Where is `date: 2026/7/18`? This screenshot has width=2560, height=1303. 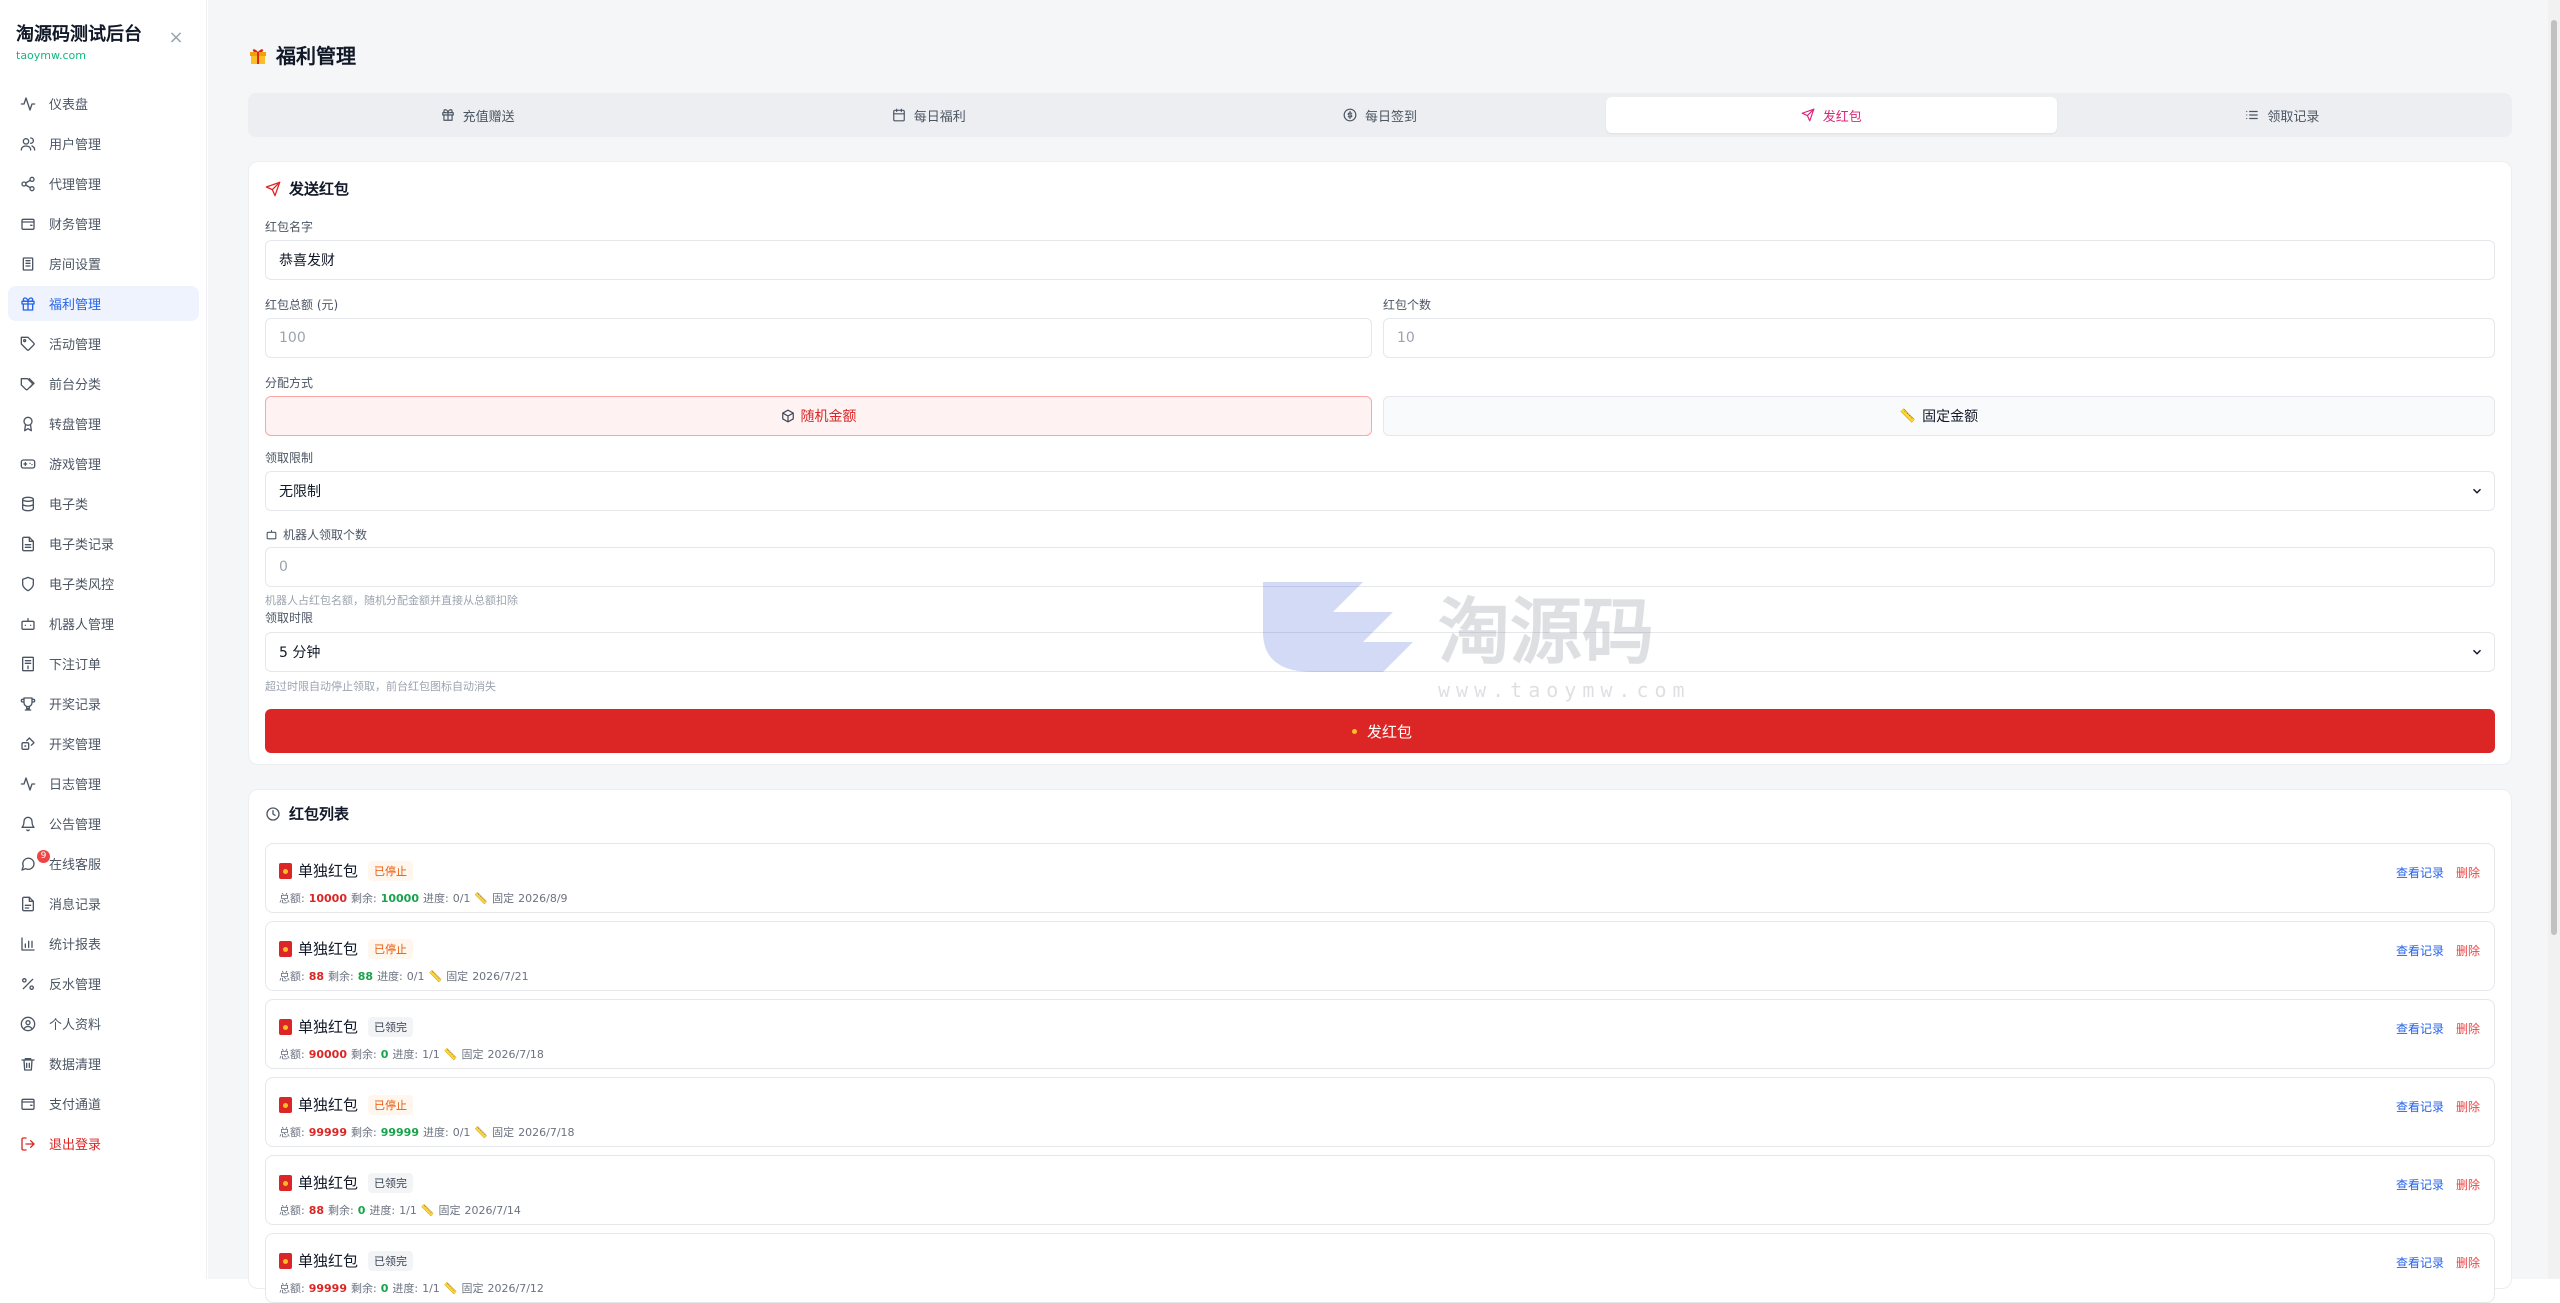 date: 2026/7/18 is located at coordinates (546, 1132).